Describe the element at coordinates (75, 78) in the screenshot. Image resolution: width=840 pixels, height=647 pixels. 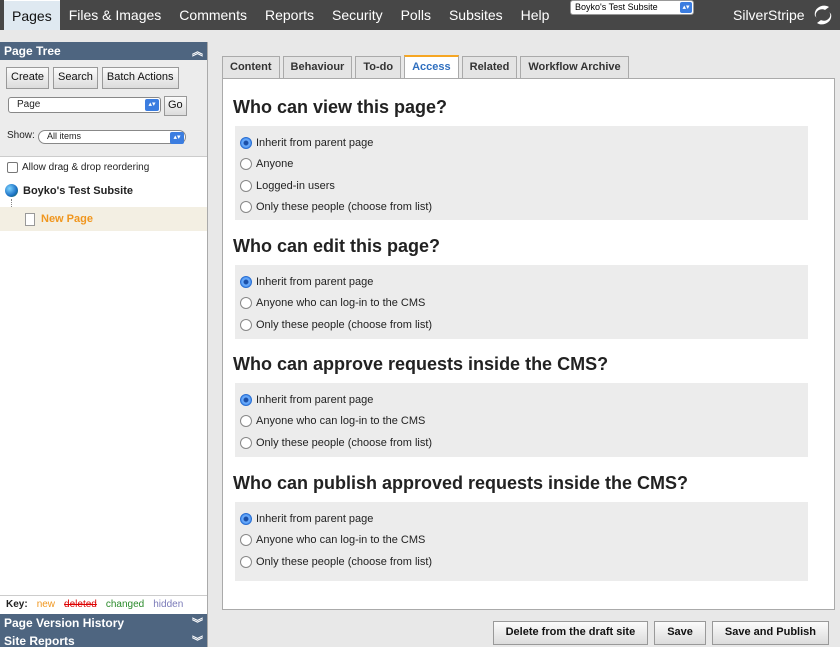
I see `search-button: Search` at that location.